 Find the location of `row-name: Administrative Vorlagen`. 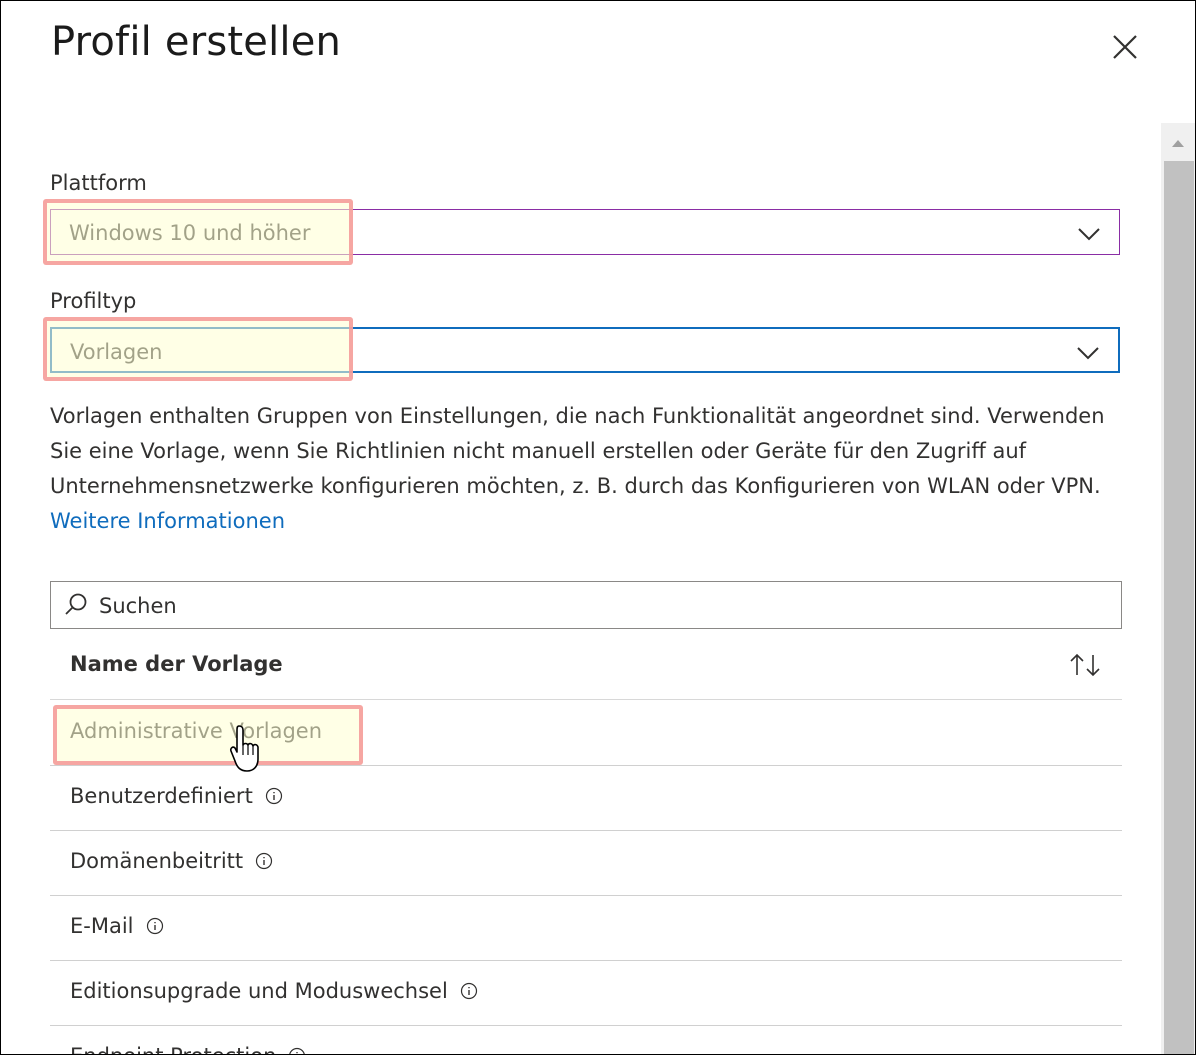

row-name: Administrative Vorlagen is located at coordinates (196, 731).